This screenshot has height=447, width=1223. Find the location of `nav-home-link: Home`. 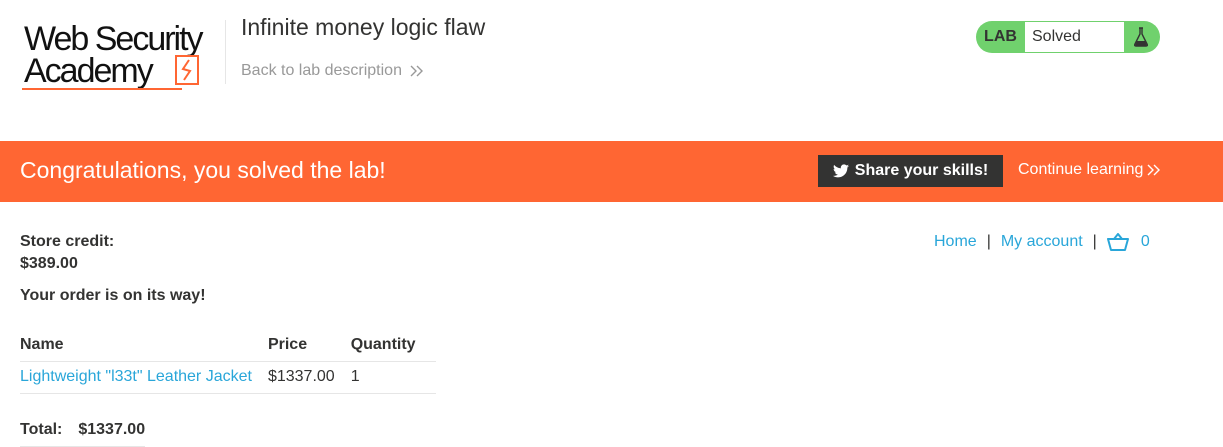

nav-home-link: Home is located at coordinates (955, 242).